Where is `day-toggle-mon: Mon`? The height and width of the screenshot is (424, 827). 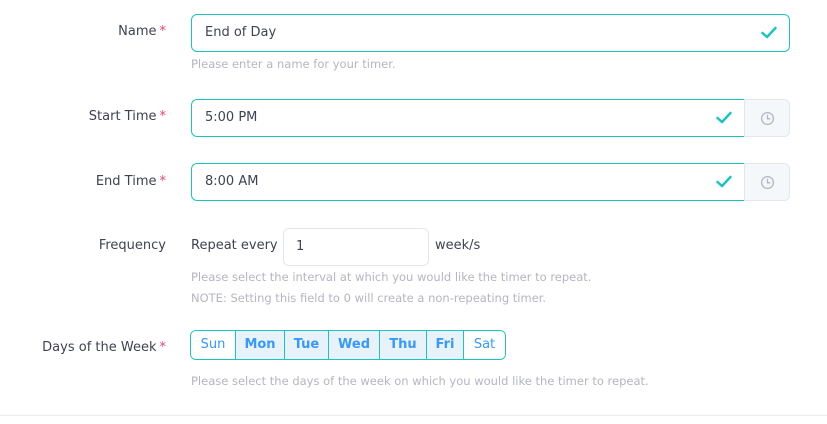 day-toggle-mon: Mon is located at coordinates (260, 345).